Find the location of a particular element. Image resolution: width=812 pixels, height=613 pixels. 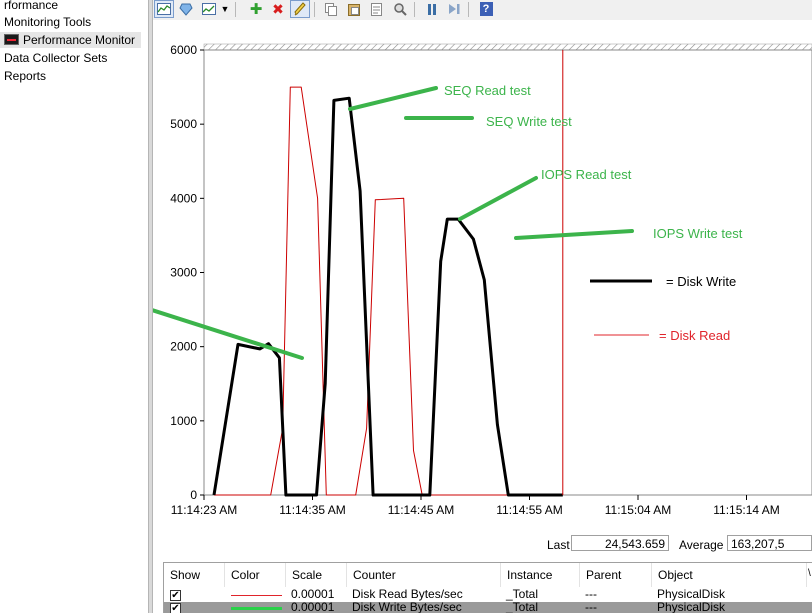

x-tick-label: 11:14:45 AM is located at coordinates (421, 510).